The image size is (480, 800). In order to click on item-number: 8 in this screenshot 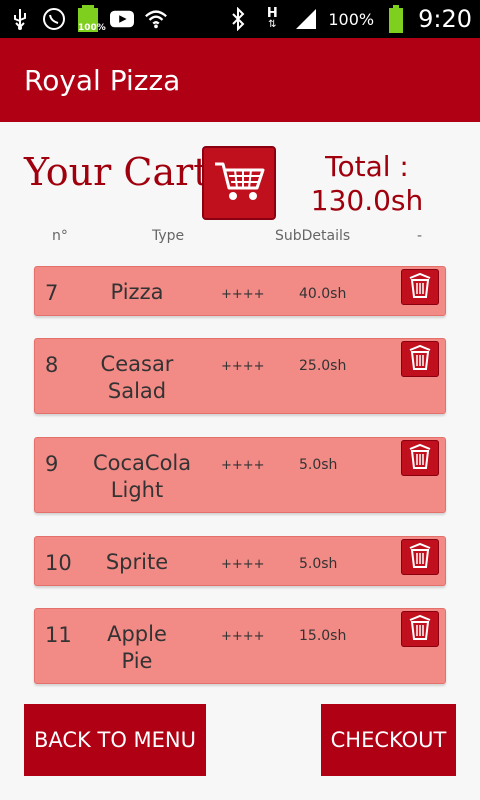, I will do `click(52, 365)`.